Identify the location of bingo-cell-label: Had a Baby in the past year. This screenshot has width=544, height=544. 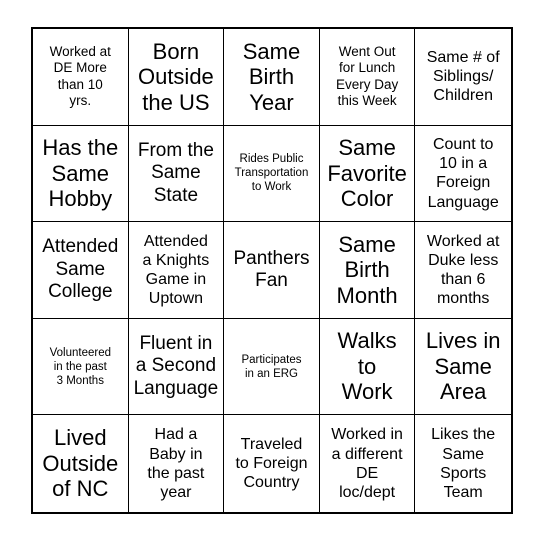
(176, 463).